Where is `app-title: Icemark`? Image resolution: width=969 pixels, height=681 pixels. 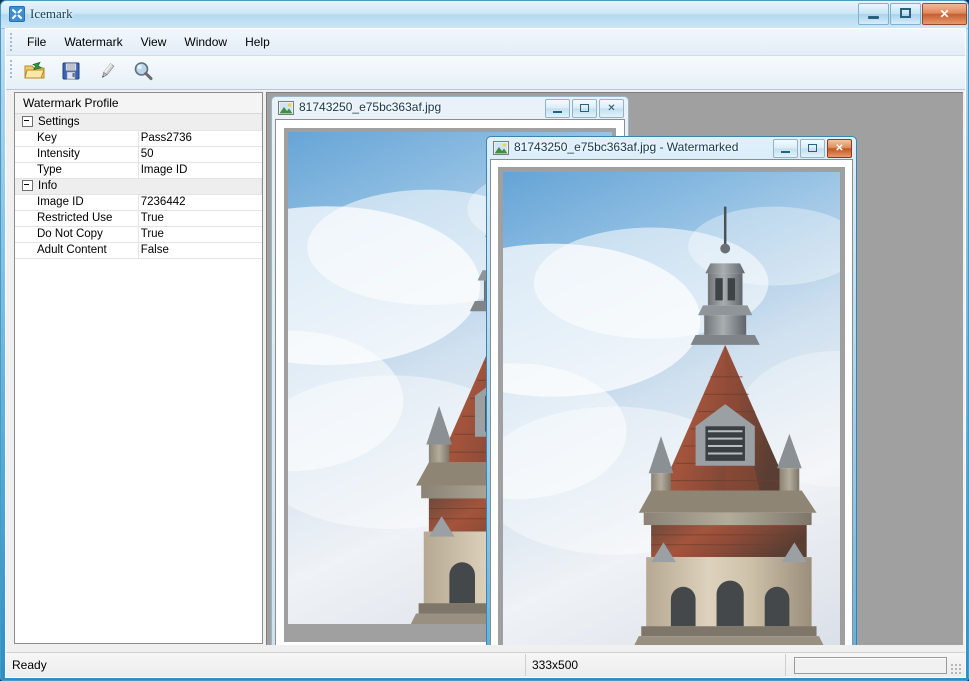 app-title: Icemark is located at coordinates (51, 13).